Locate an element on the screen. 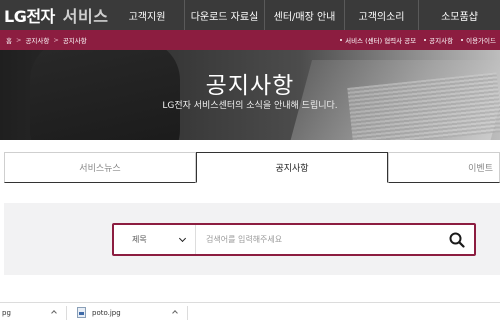  quick-link-partner-recruit: 서비스 (센터) 협력사 공모 is located at coordinates (378, 40).